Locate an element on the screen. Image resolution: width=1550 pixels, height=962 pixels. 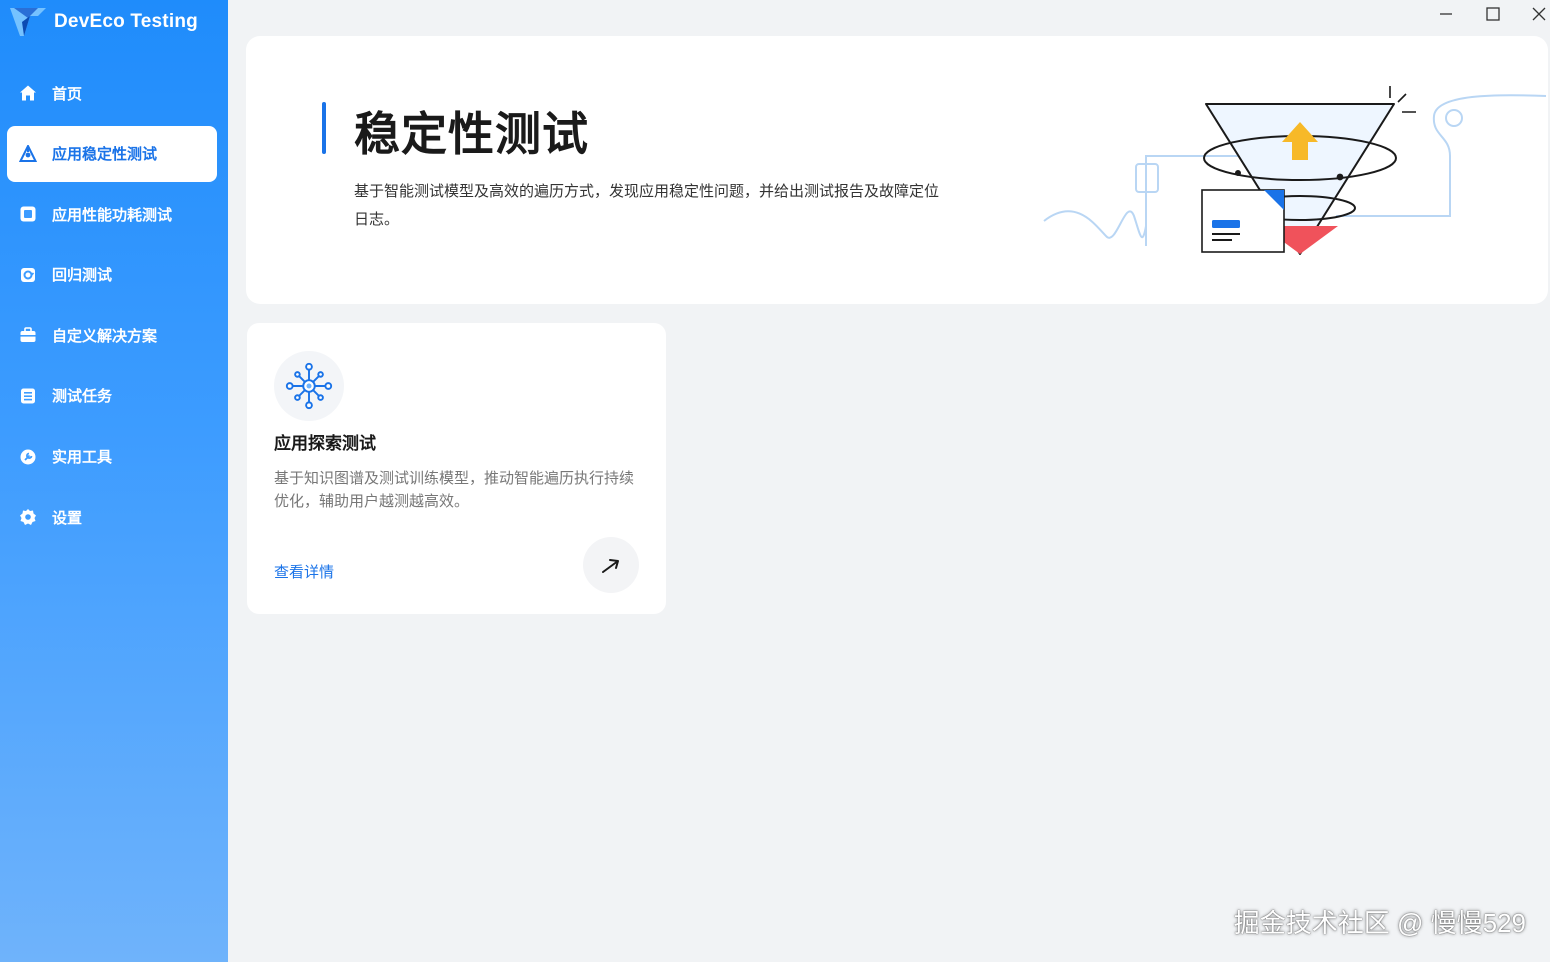
funnel-illustration-icon is located at coordinates (1295, 170).